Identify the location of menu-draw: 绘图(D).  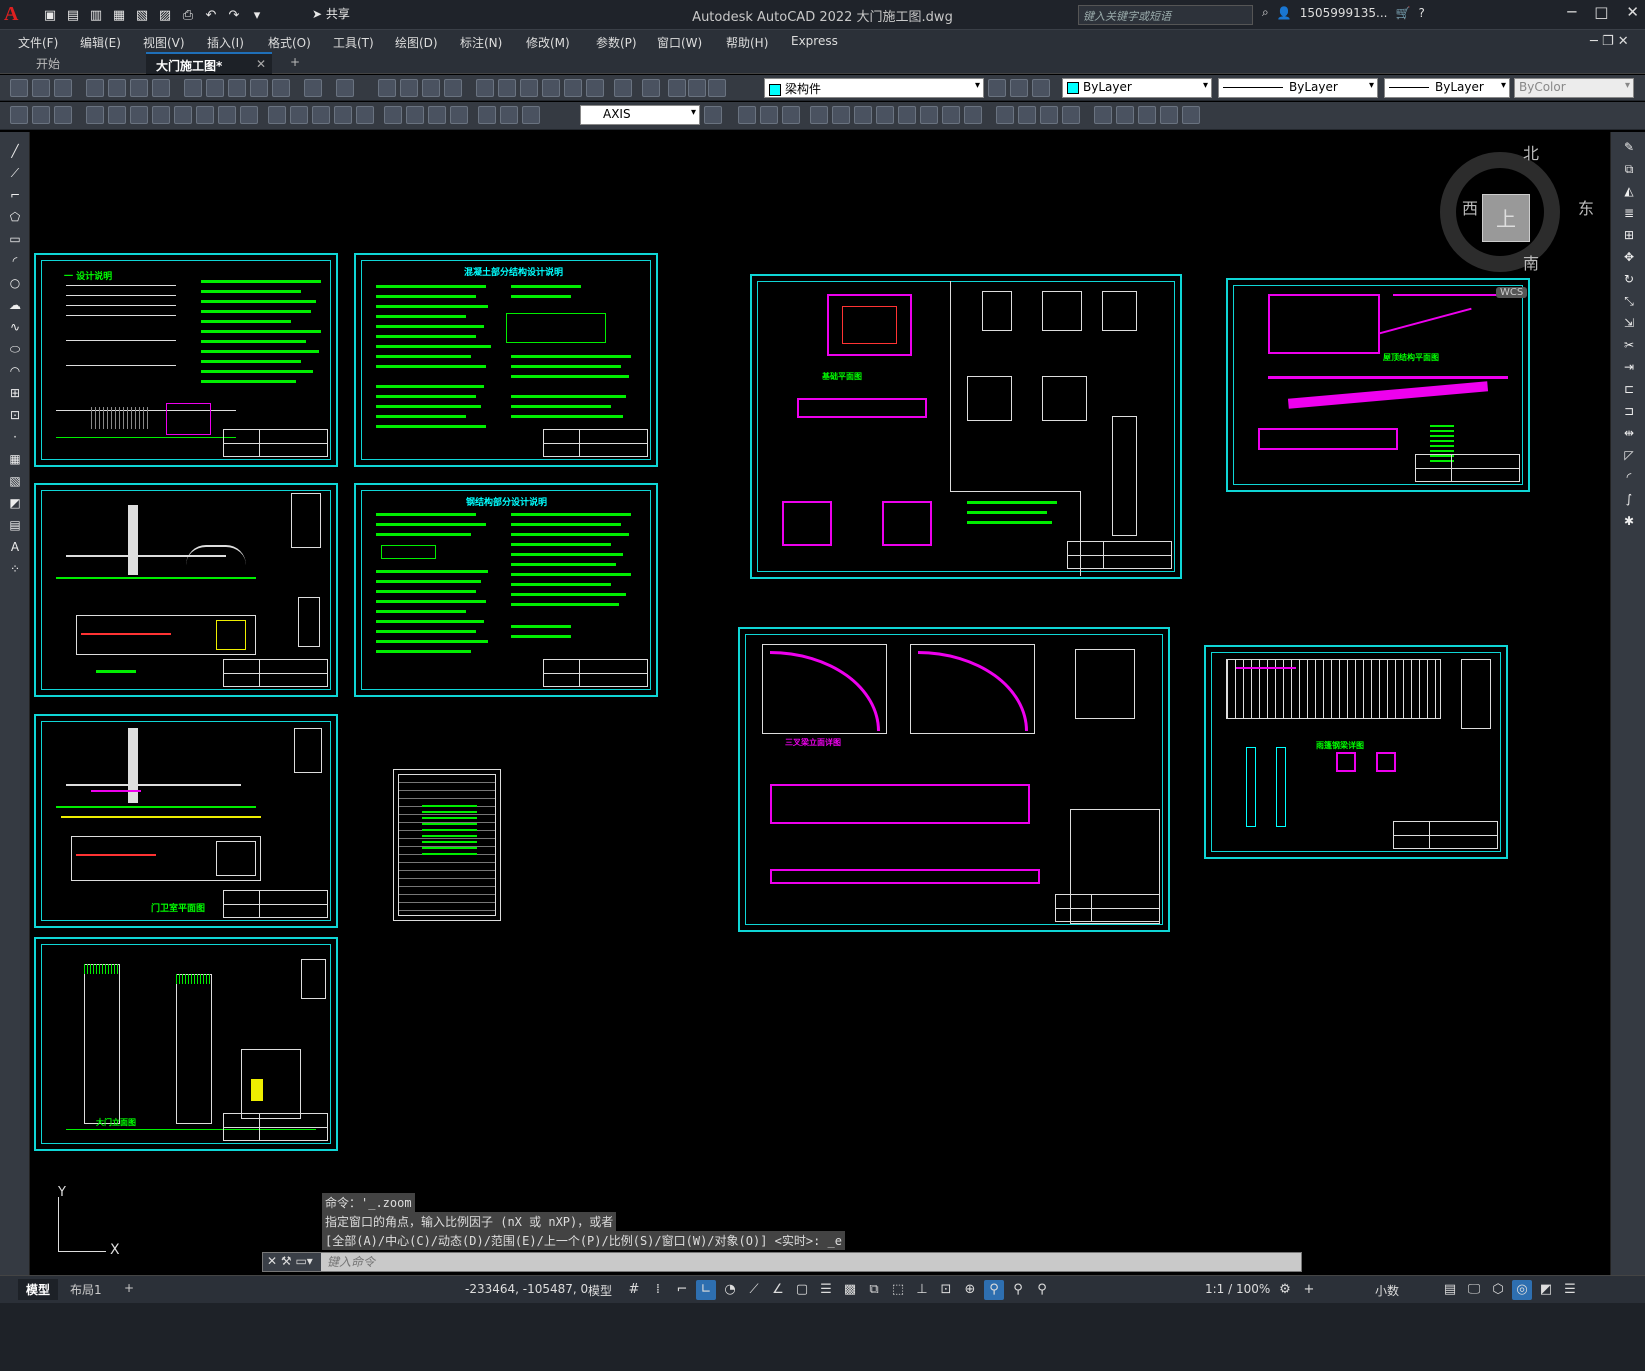
(416, 42).